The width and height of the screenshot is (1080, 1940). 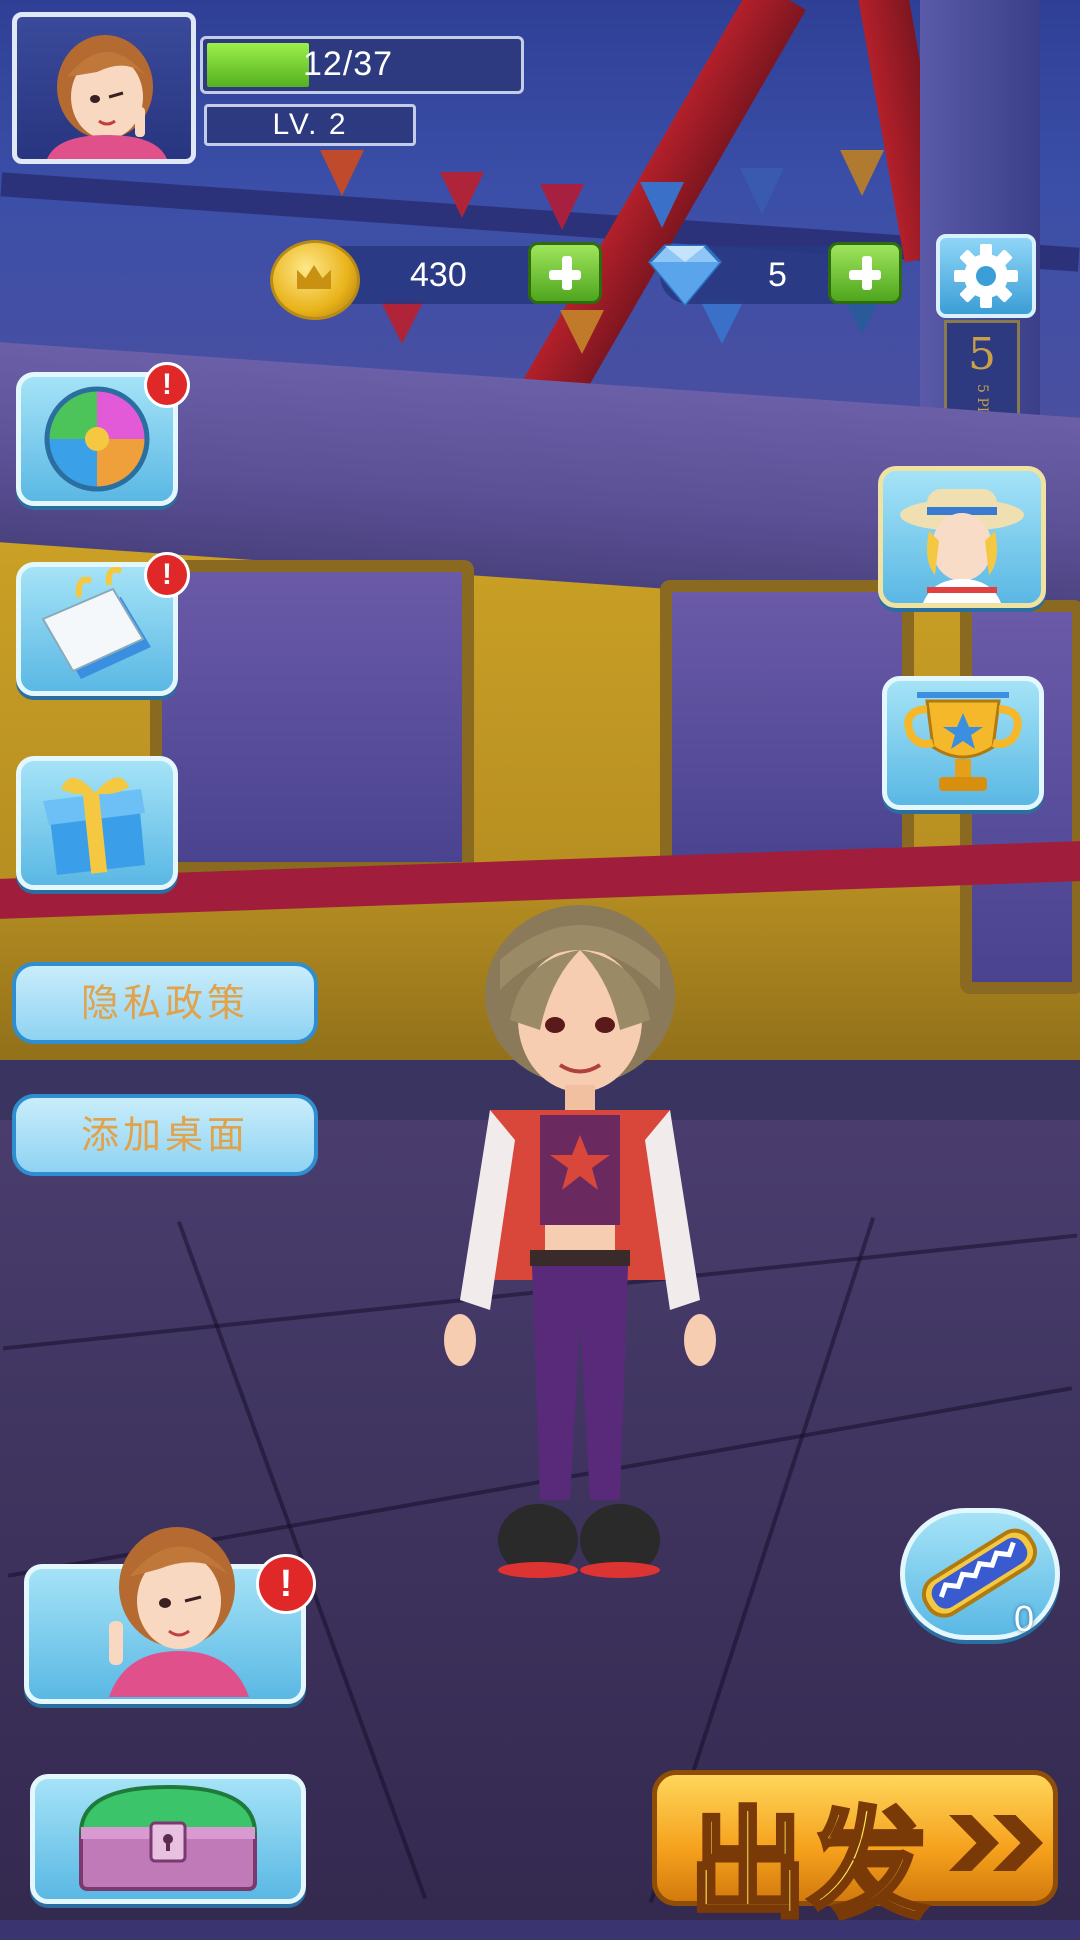 I want to click on characters-alert-badge: !, so click(x=286, y=1584).